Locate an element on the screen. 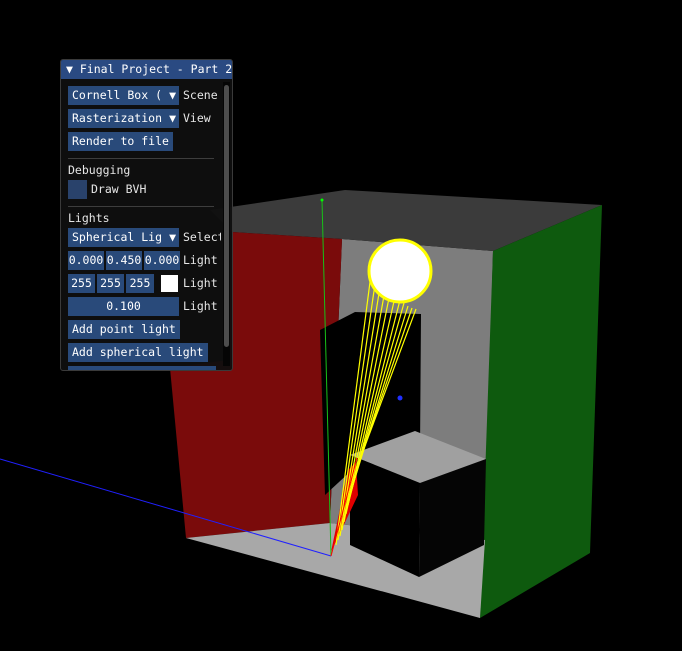 This screenshot has height=651, width=682. light-position-y: 0.450 is located at coordinates (124, 260).